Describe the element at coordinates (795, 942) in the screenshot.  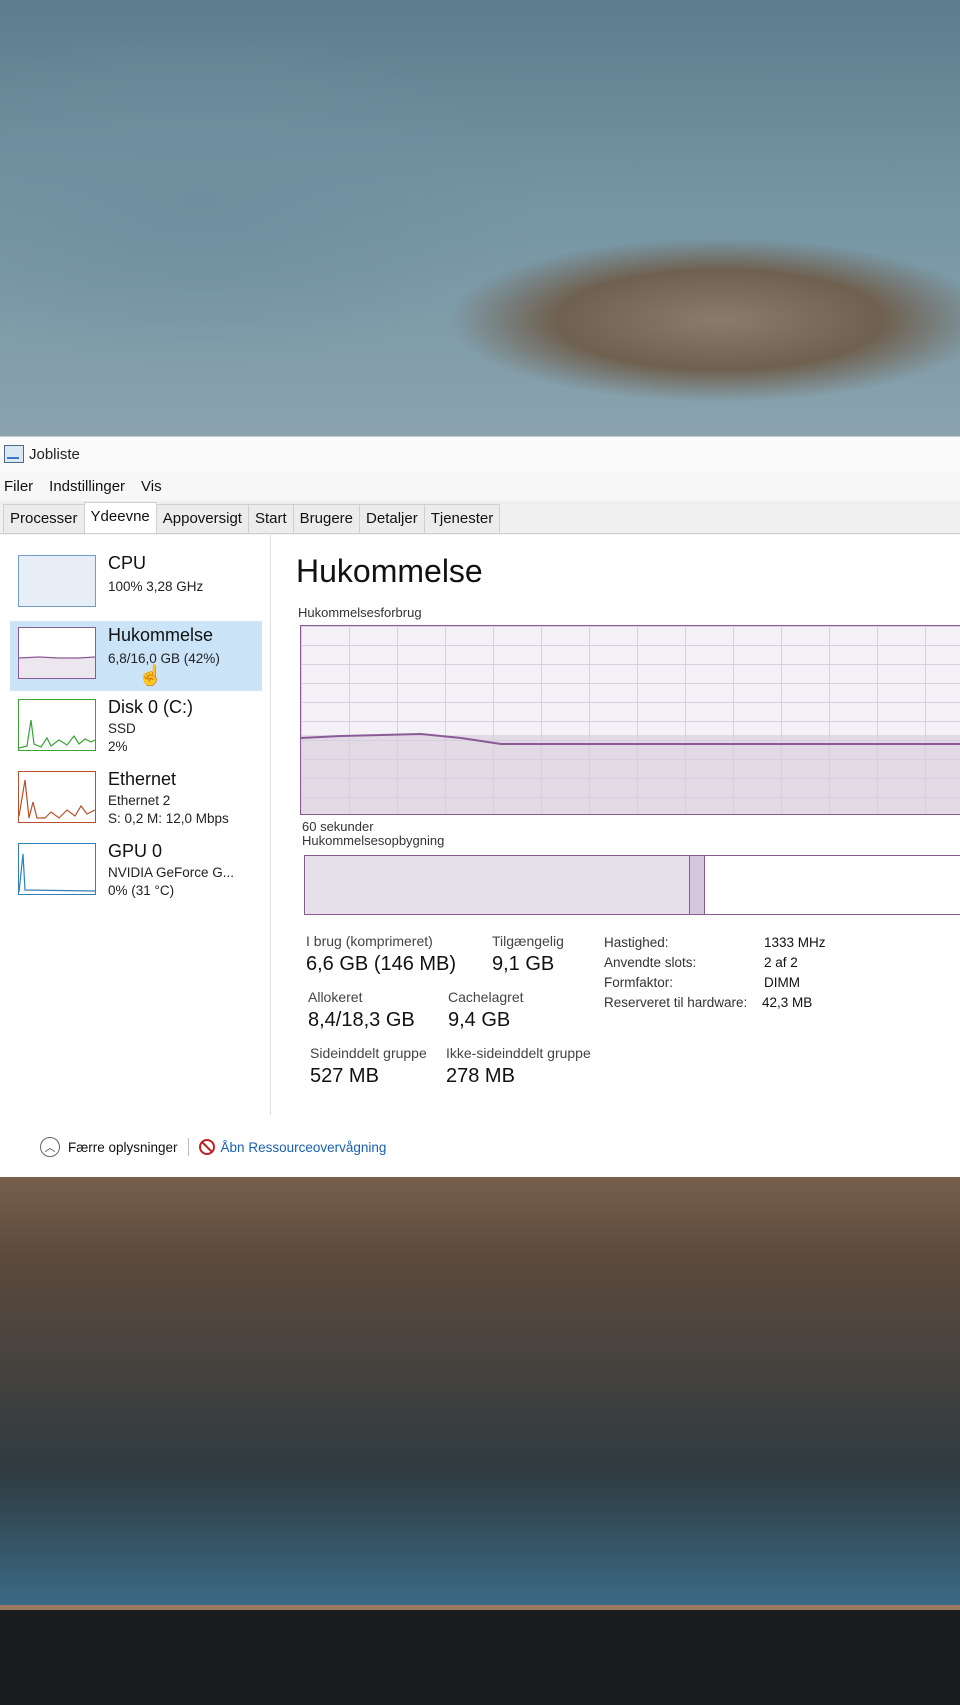
I see `speed-value: 1333 MHz` at that location.